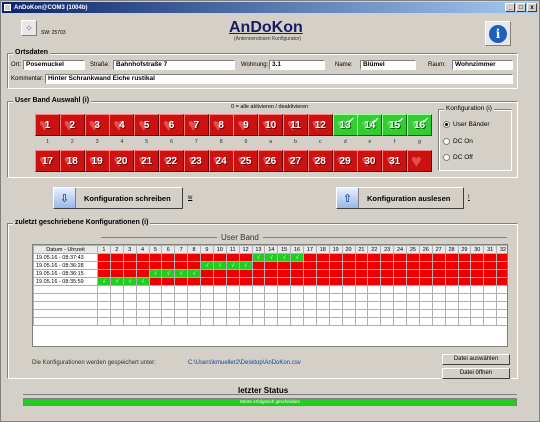 Image resolution: width=540 pixels, height=422 pixels. What do you see at coordinates (72, 161) in the screenshot?
I see `band-button-18: ♥ 18` at bounding box center [72, 161].